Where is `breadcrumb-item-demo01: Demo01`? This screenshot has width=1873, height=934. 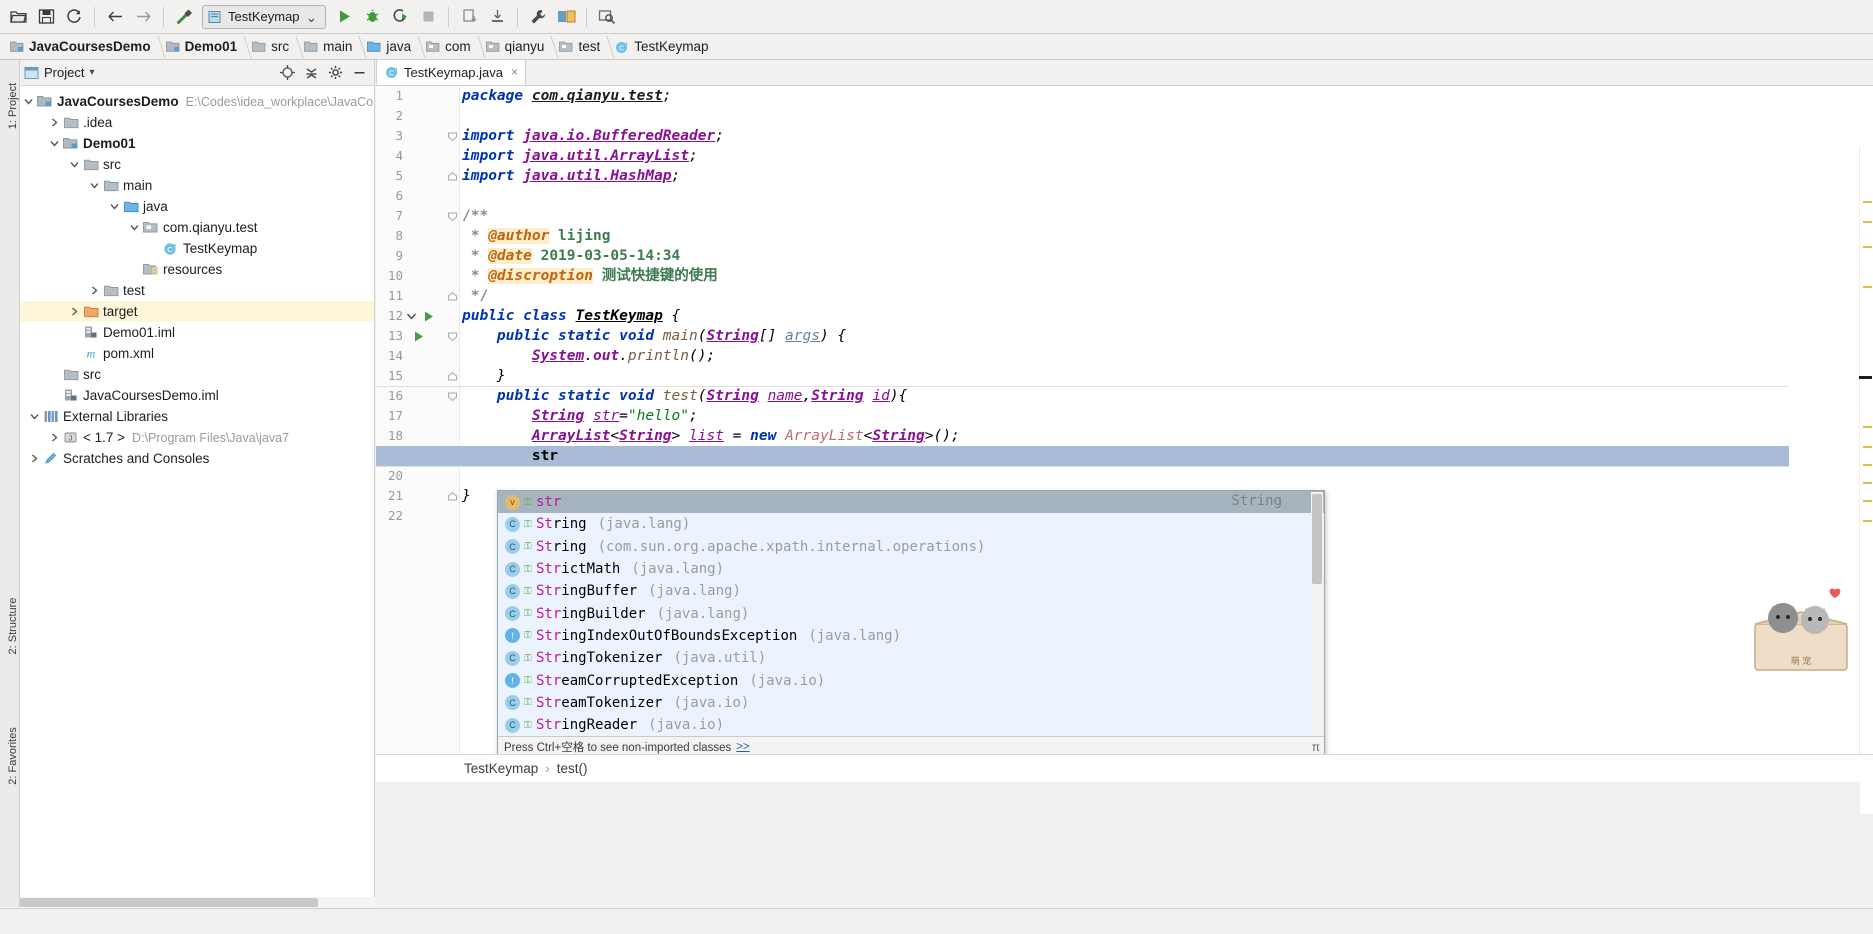 breadcrumb-item-demo01: Demo01 is located at coordinates (206, 47).